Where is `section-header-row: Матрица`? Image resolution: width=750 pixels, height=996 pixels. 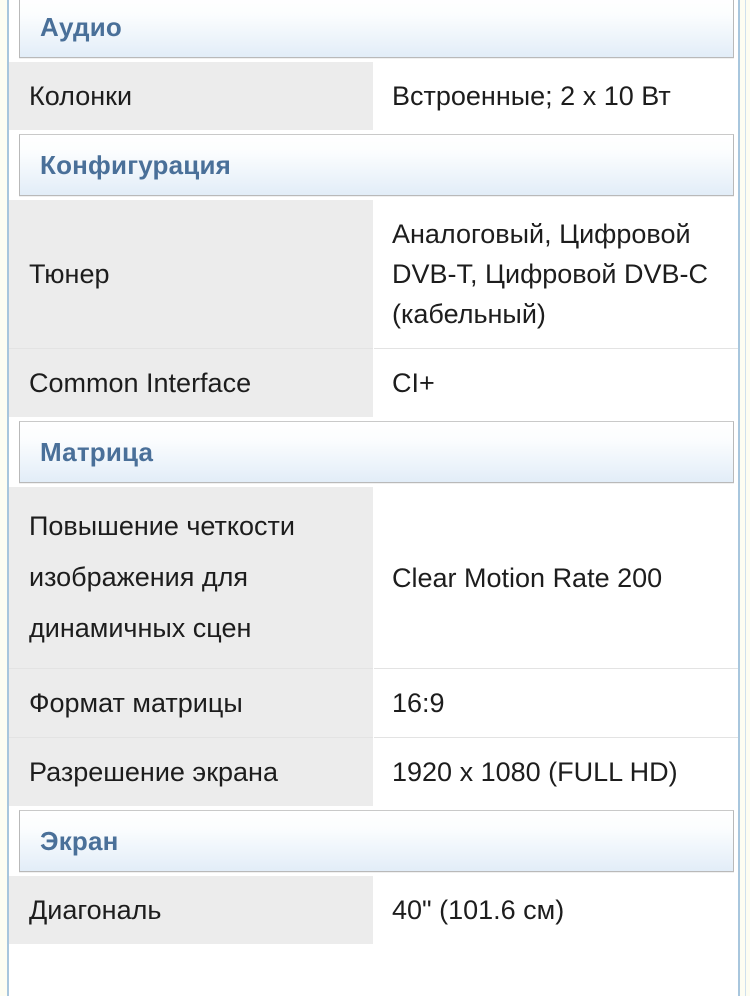 section-header-row: Матрица is located at coordinates (373, 452).